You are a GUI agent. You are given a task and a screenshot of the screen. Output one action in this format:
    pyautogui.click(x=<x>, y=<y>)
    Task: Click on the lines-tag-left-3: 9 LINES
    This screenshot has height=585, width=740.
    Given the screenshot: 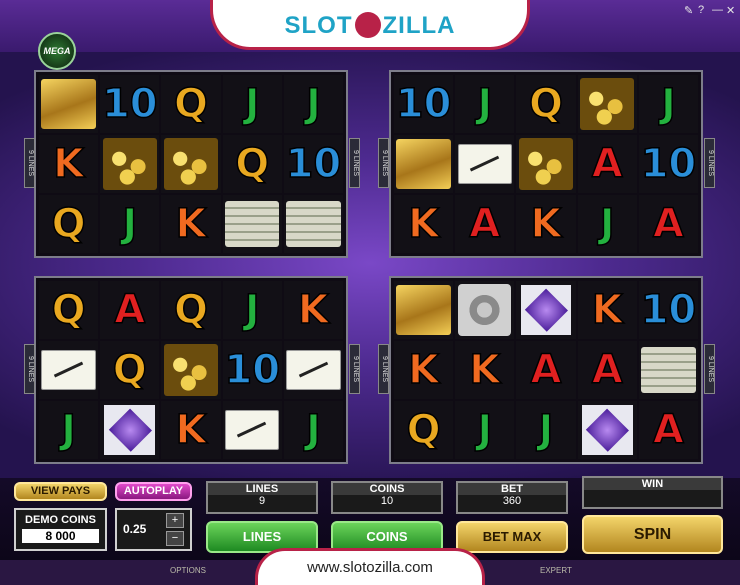 What is the action you would take?
    pyautogui.click(x=29, y=369)
    